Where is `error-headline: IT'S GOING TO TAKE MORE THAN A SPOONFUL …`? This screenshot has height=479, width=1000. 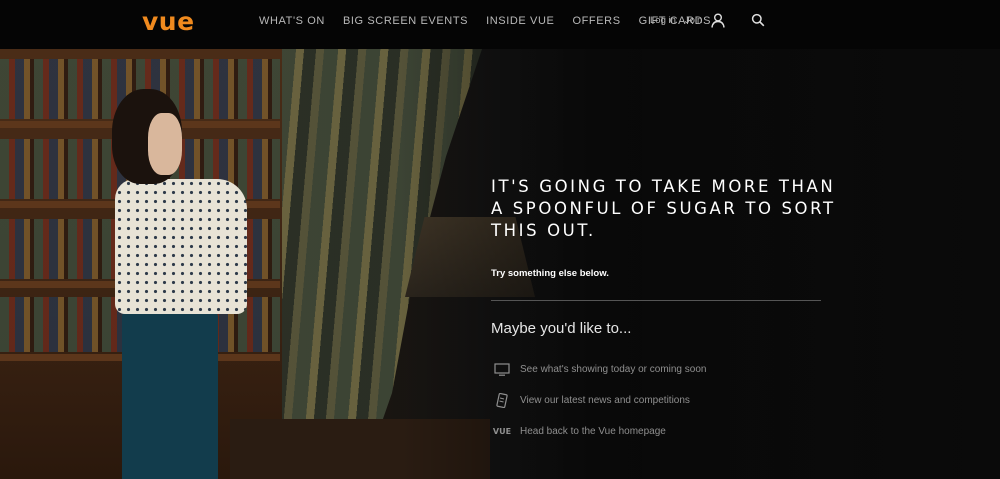 error-headline: IT'S GOING TO TAKE MORE THAN A SPOONFUL … is located at coordinates (663, 208).